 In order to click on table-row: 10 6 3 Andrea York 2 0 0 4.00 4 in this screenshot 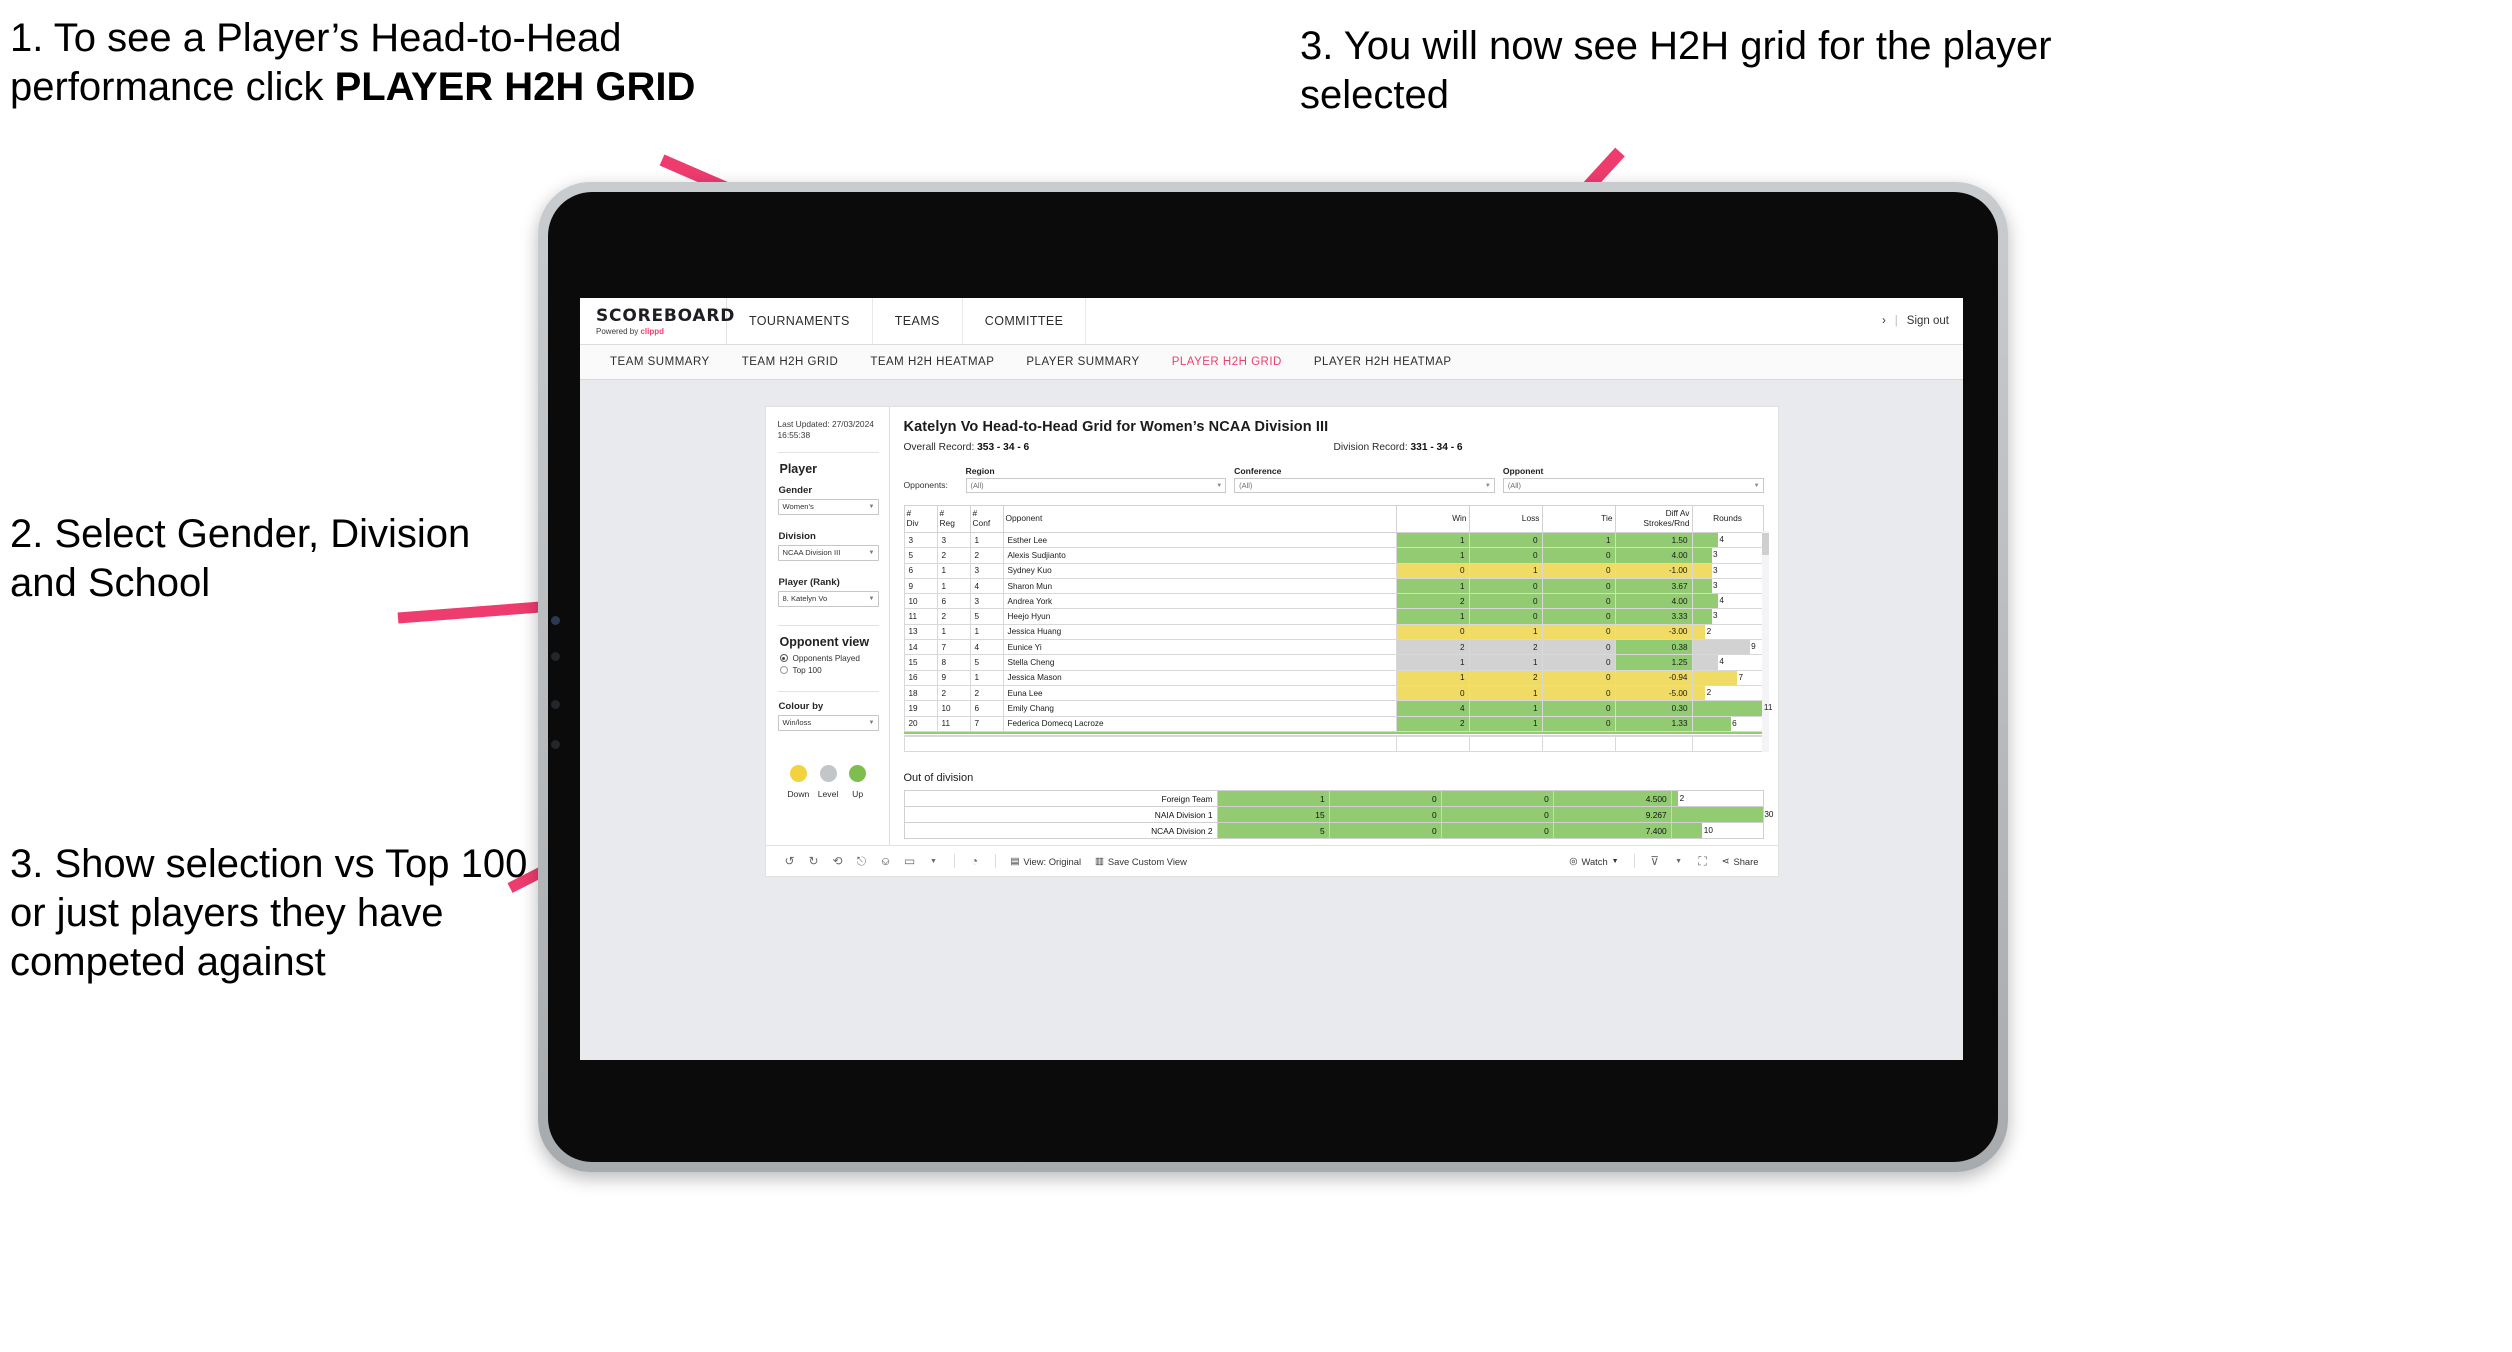, I will do `click(1333, 601)`.